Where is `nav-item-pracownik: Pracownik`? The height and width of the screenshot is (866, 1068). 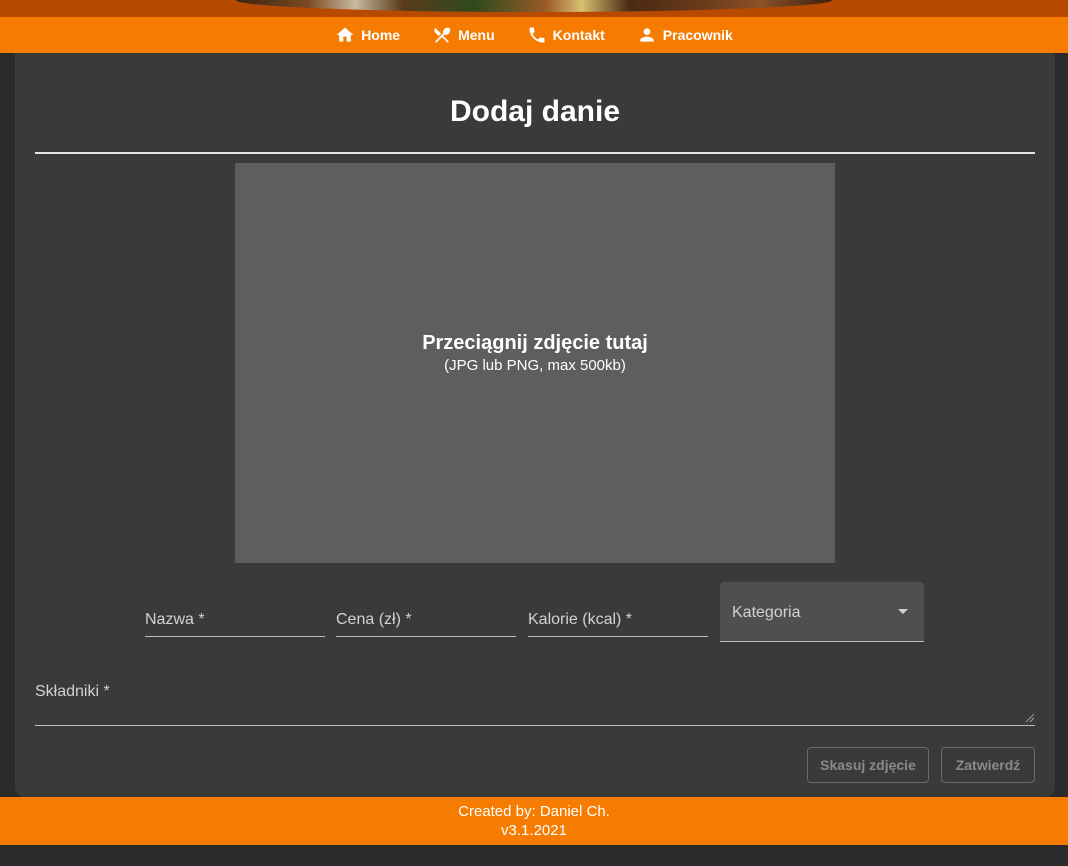
nav-item-pracownik: Pracownik is located at coordinates (685, 35).